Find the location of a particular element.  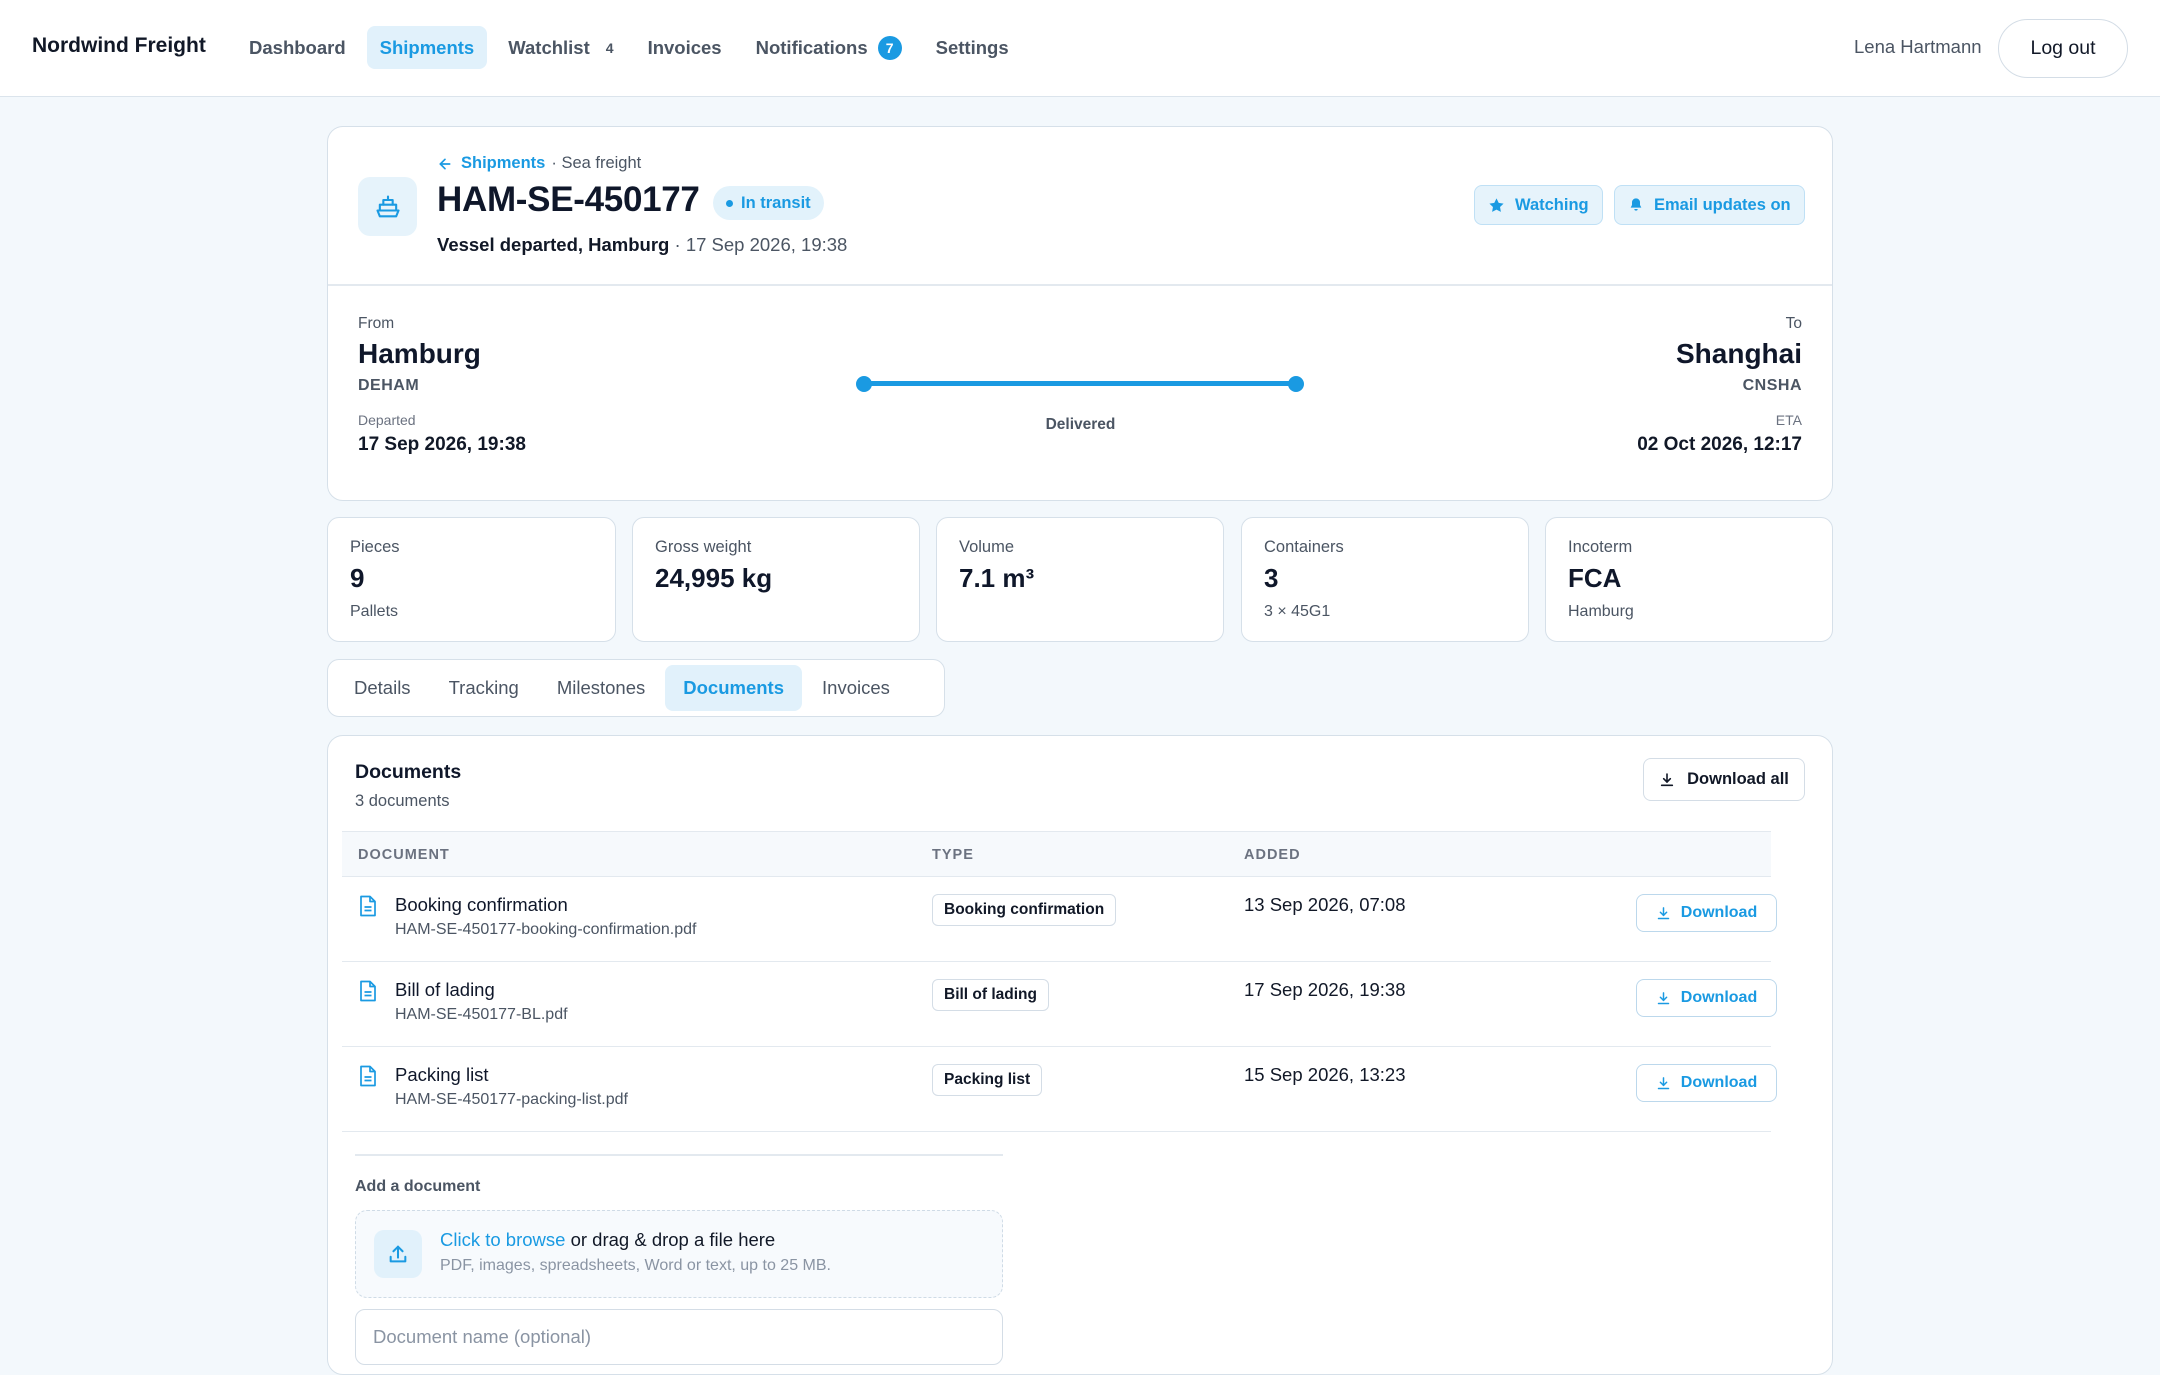

nav-item-notifications: Notifications 7 is located at coordinates (829, 47).